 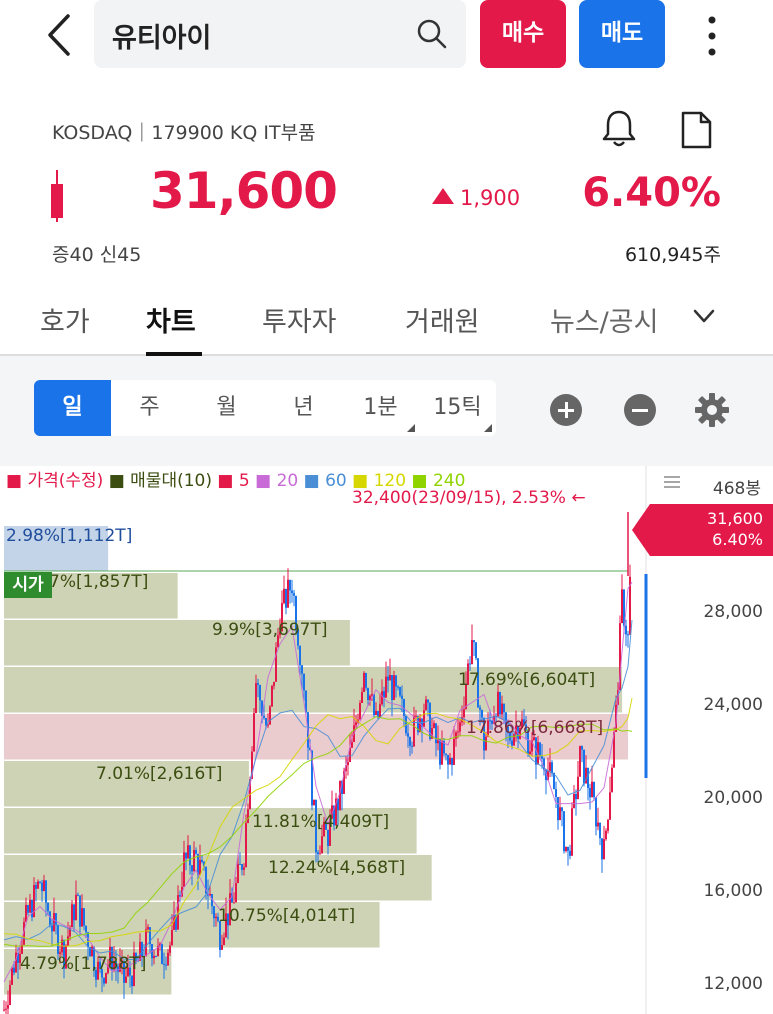 I want to click on open-price-badge: 시가, so click(x=28, y=585).